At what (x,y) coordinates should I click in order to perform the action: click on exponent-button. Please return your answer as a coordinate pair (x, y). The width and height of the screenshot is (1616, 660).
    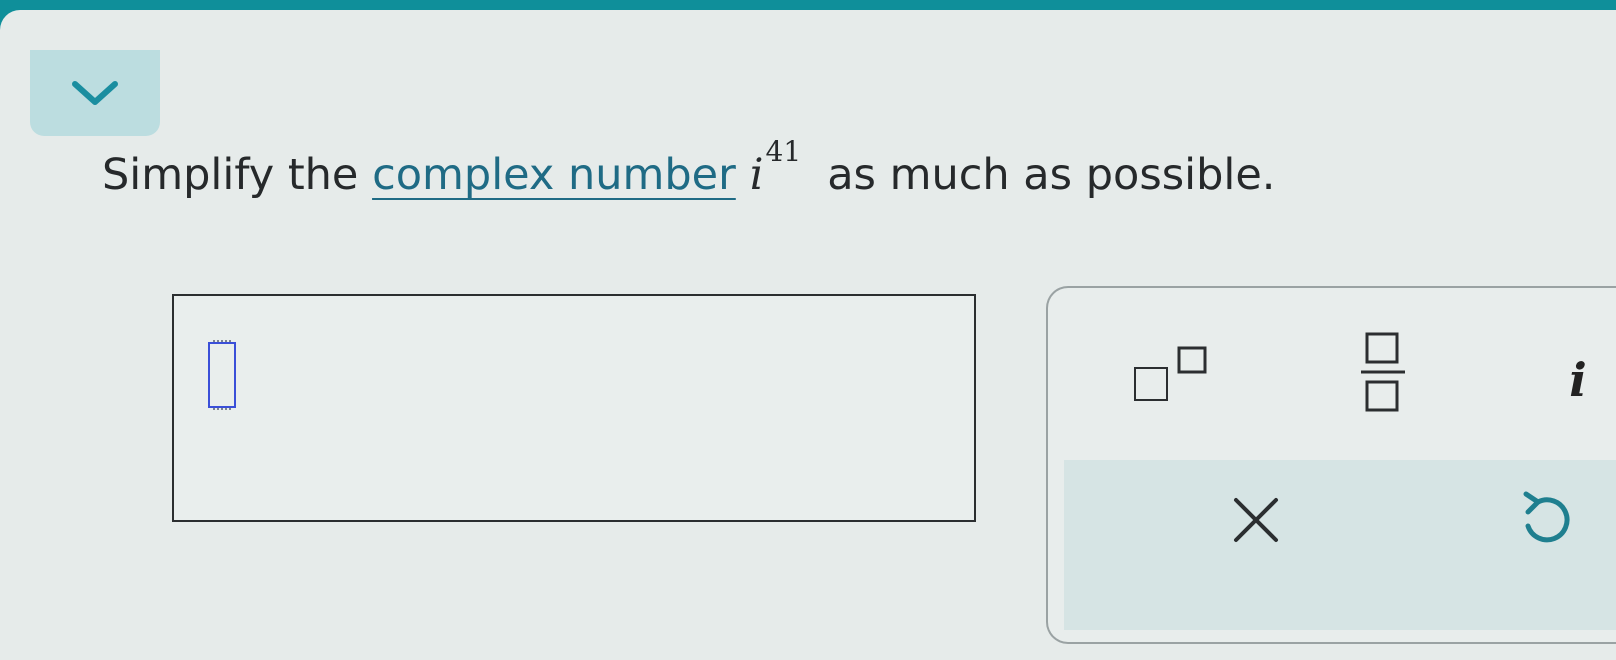
    Looking at the image, I should click on (1173, 376).